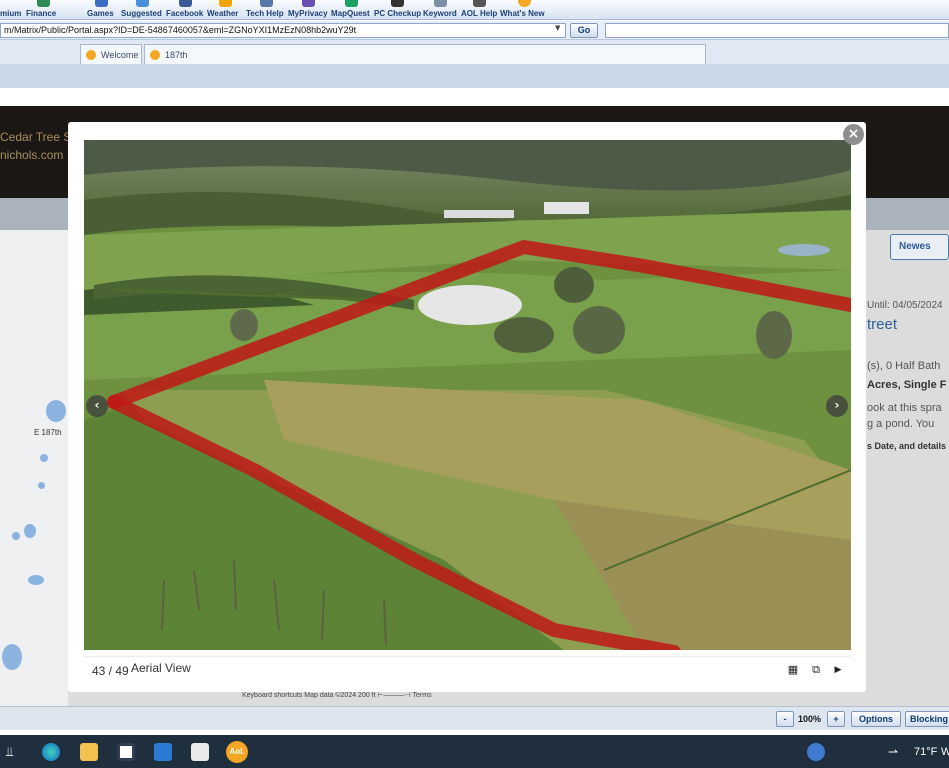  What do you see at coordinates (584, 30) in the screenshot?
I see `go-button: Go` at bounding box center [584, 30].